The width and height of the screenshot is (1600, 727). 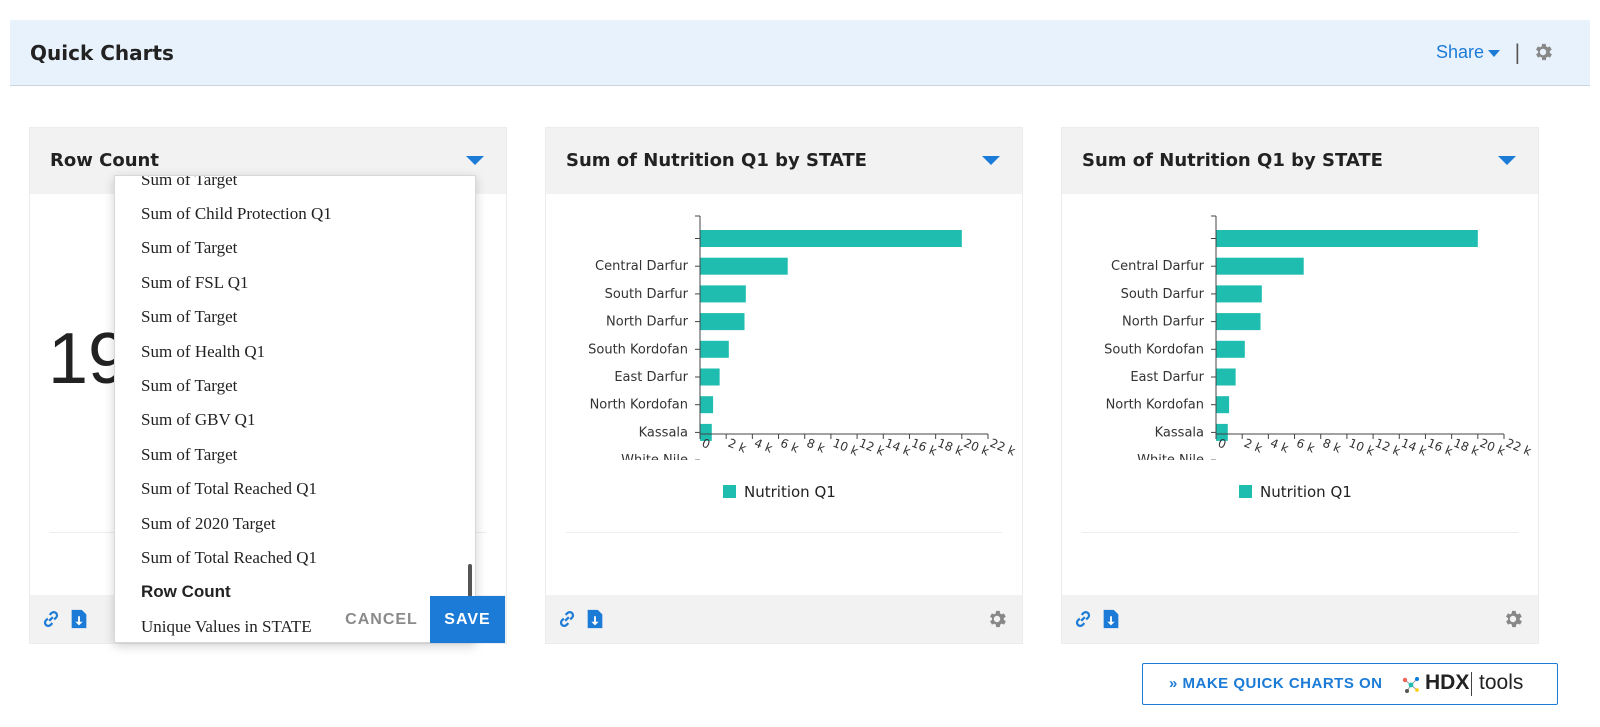 I want to click on make-quick-charts-button: » MAKE QUICK CHARTS ON HDX tools, so click(x=1350, y=684).